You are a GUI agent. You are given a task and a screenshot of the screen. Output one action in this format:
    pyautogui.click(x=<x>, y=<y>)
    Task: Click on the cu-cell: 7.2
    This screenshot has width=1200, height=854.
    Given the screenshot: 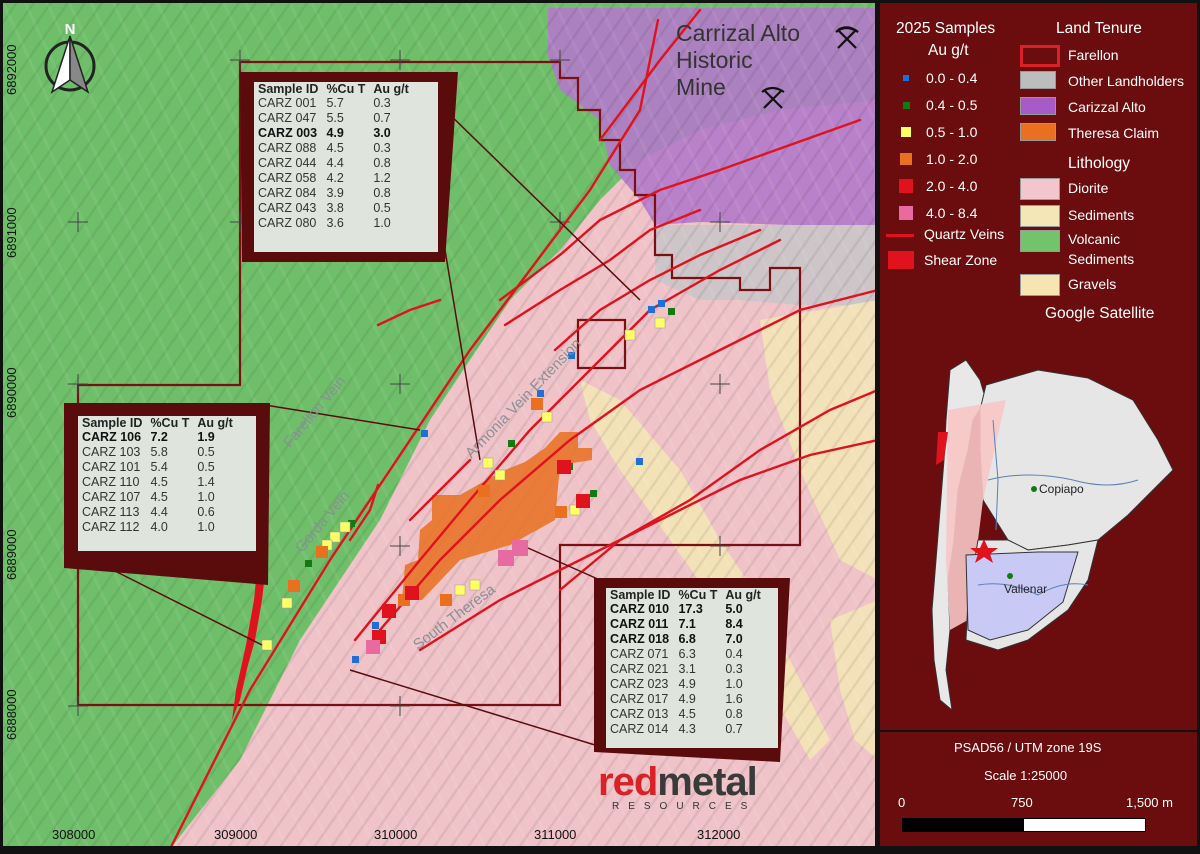 What is the action you would take?
    pyautogui.click(x=159, y=437)
    